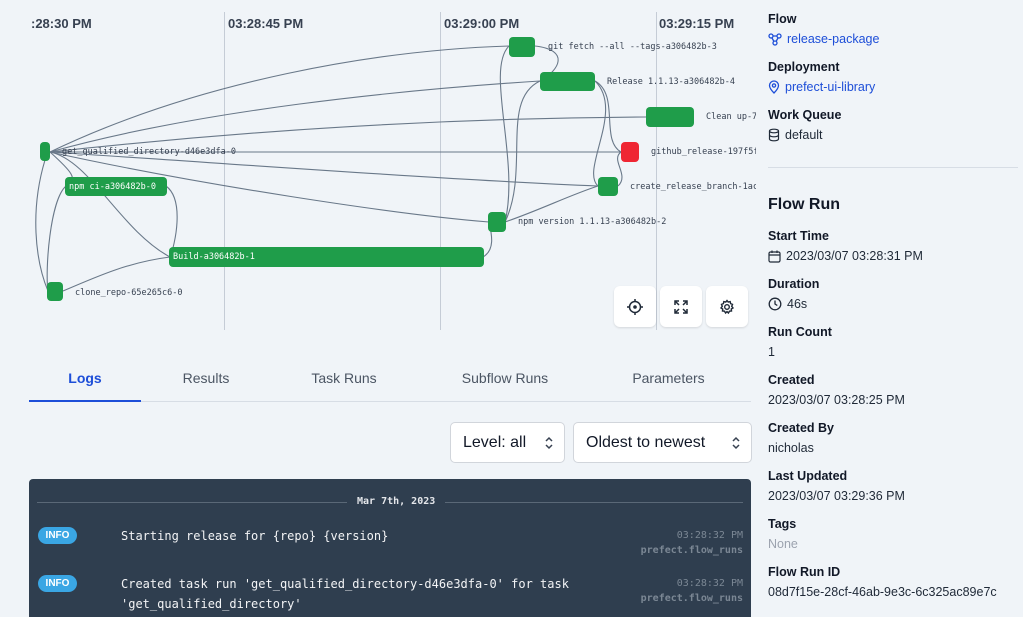 The width and height of the screenshot is (1023, 617). What do you see at coordinates (112, 187) in the screenshot?
I see `task-label: npm ci-a306482b-0` at bounding box center [112, 187].